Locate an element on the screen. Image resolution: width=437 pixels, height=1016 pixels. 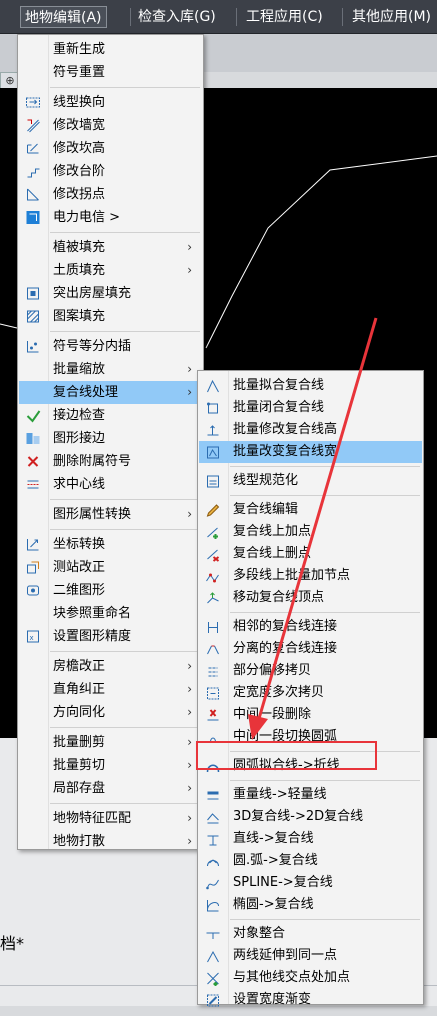
menu-item-label: 块参照重命名 is located at coordinates (92, 613).